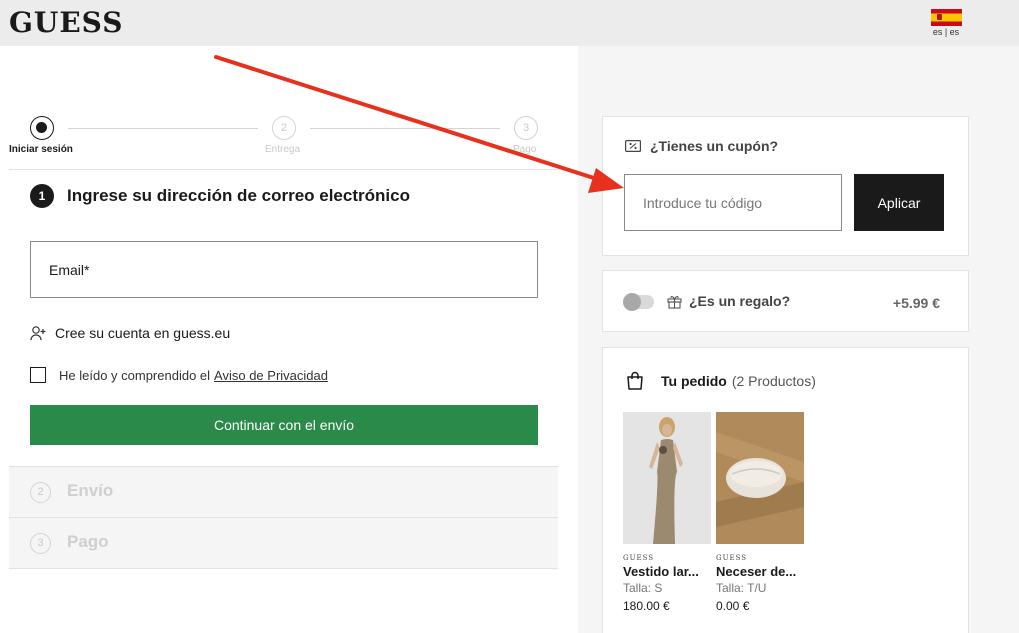 This screenshot has width=1019, height=633. Describe the element at coordinates (42, 128) in the screenshot. I see `step-login-indicator` at that location.